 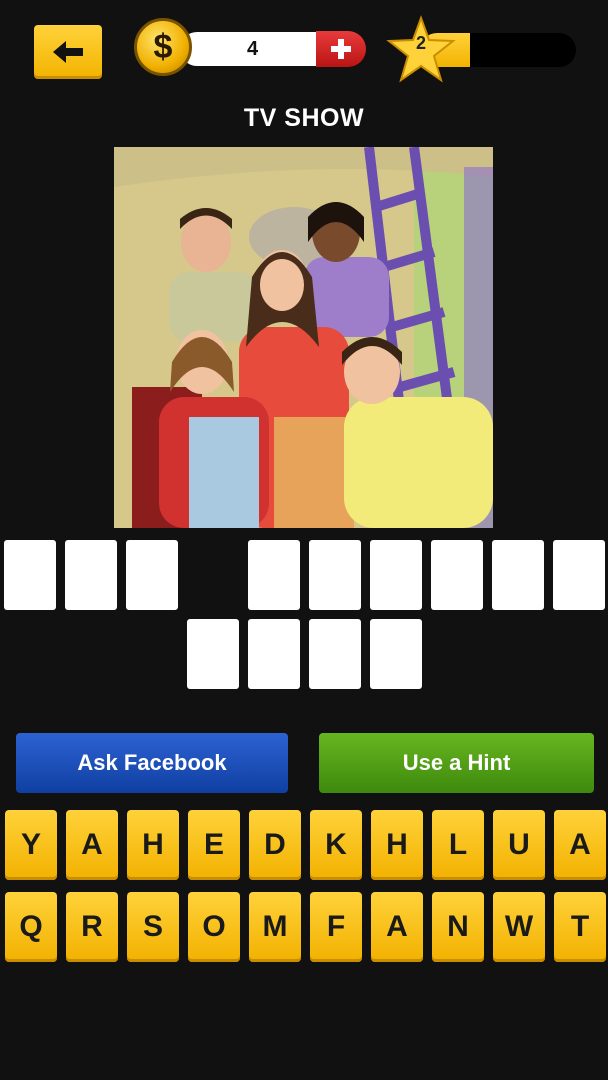 I want to click on letter-key: K, so click(x=336, y=845).